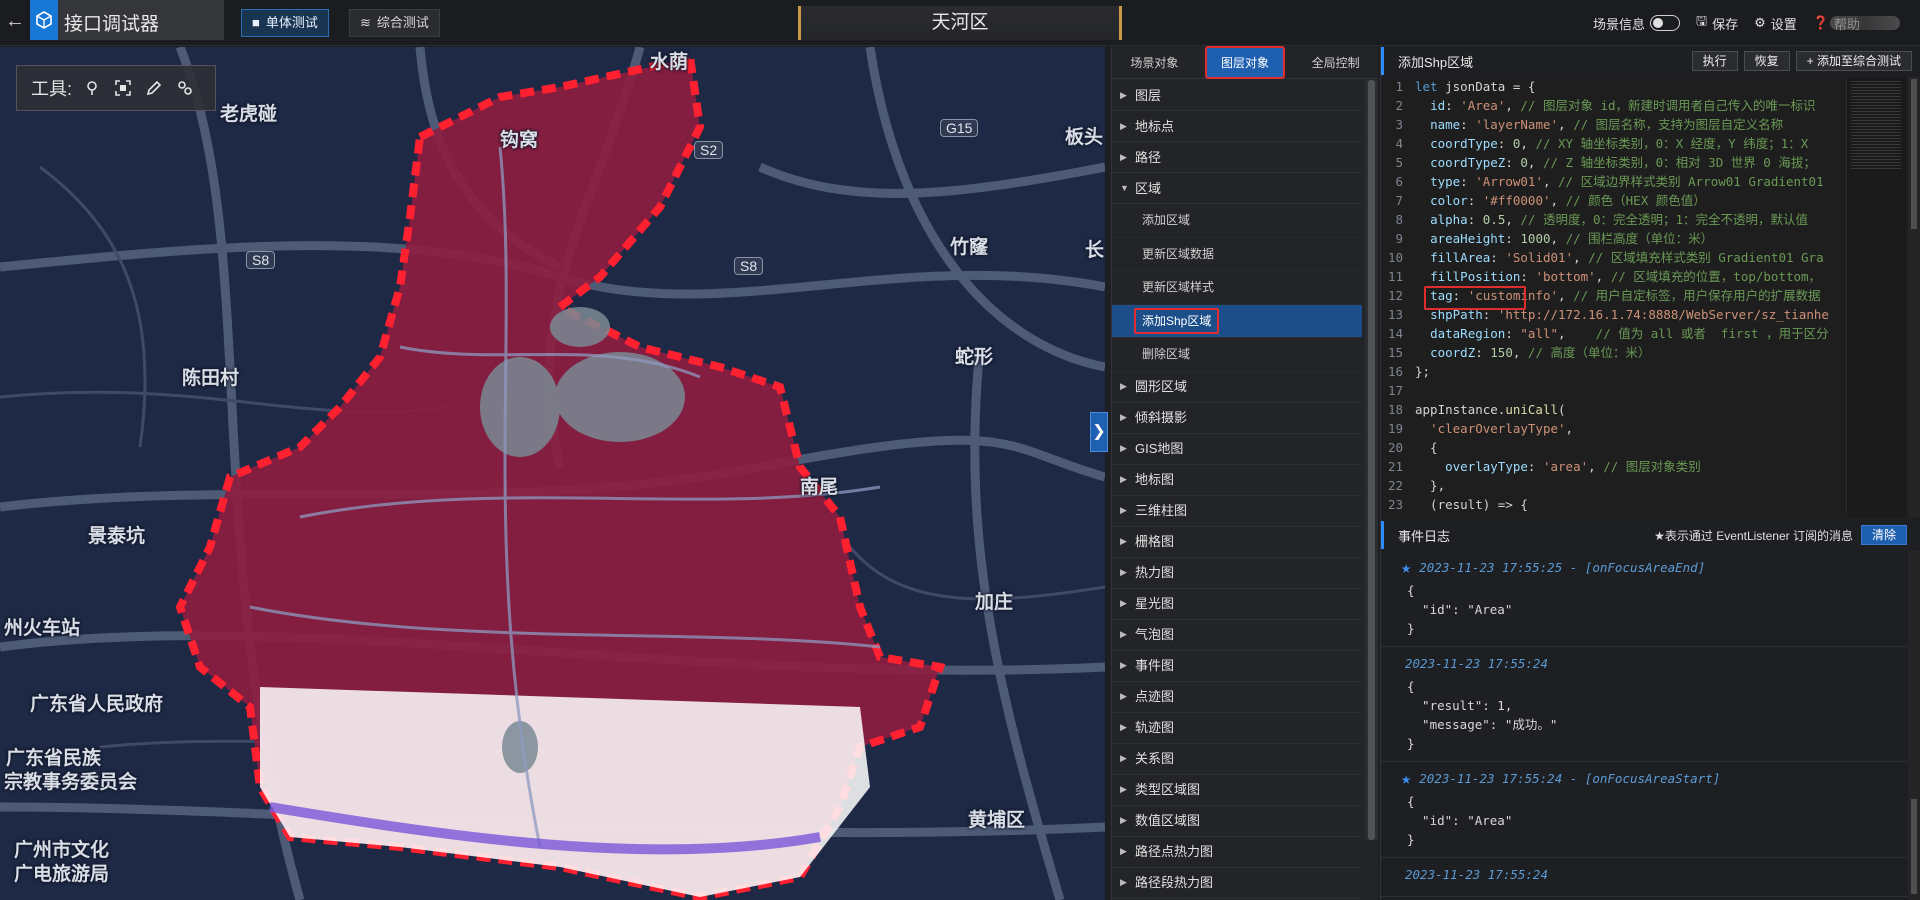 This screenshot has width=1920, height=900. I want to click on map-label: 南尾, so click(819, 487).